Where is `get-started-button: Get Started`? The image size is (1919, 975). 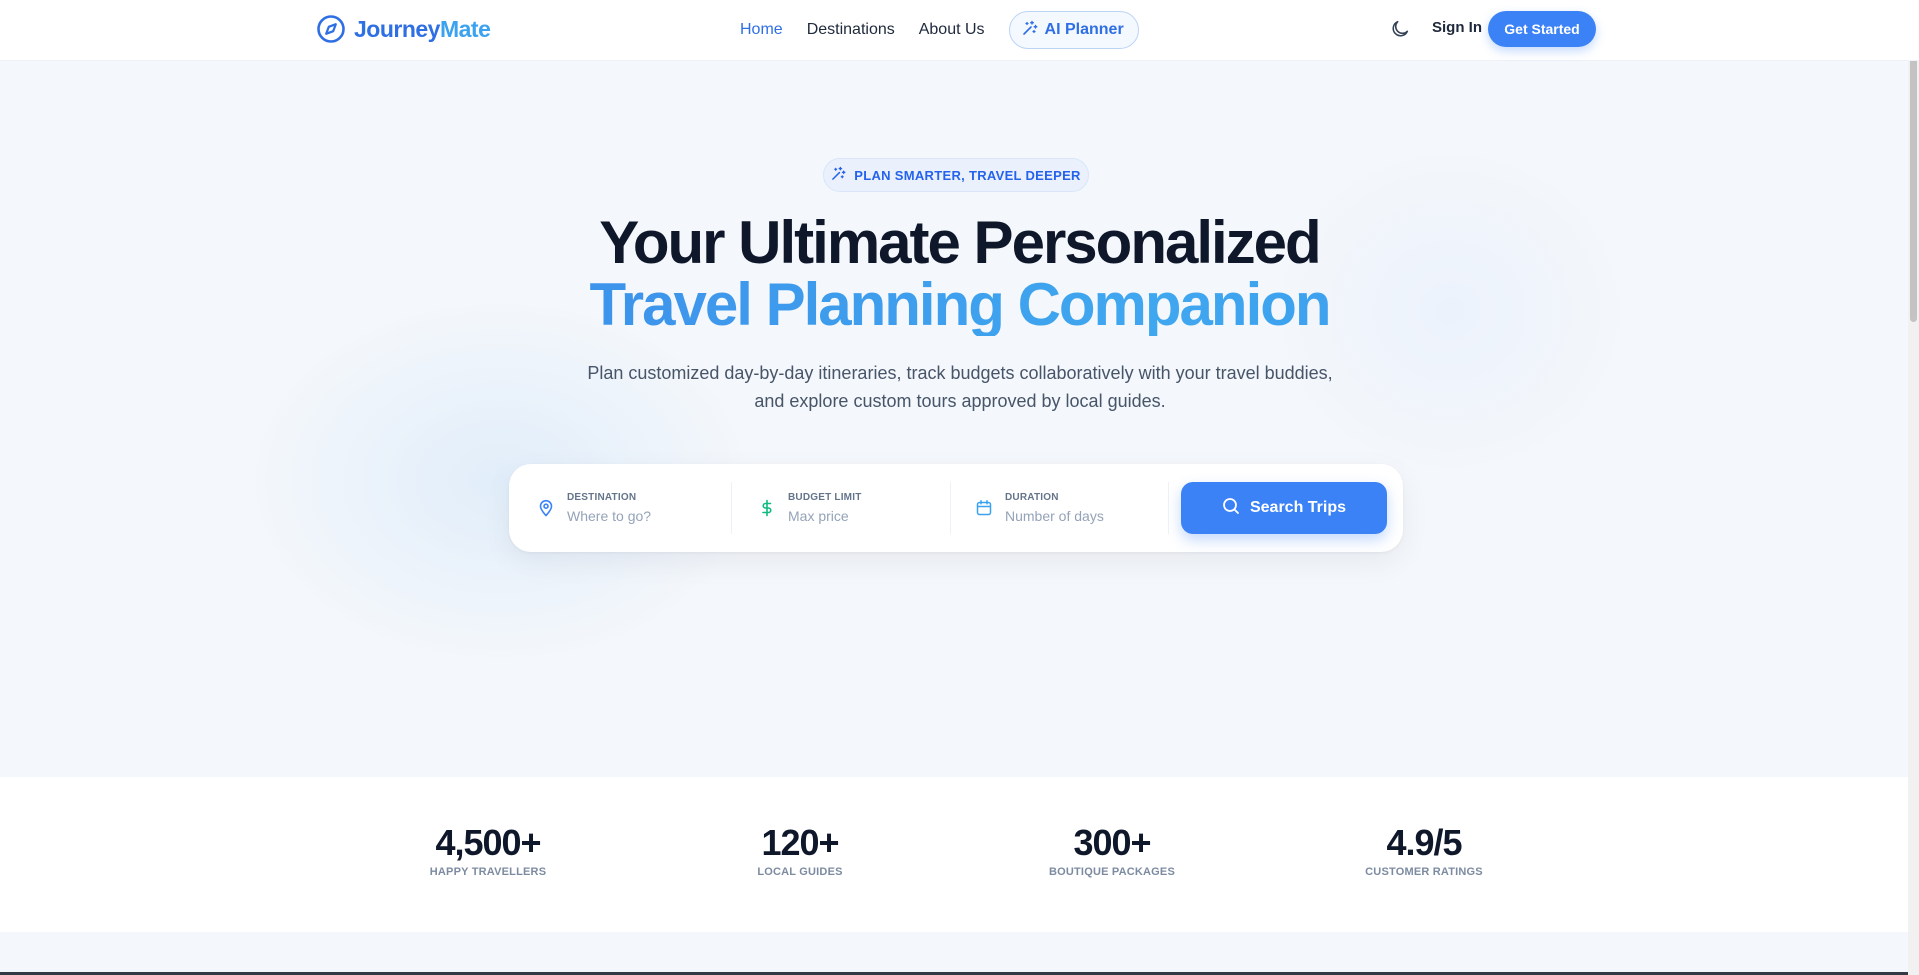 get-started-button: Get Started is located at coordinates (1542, 29).